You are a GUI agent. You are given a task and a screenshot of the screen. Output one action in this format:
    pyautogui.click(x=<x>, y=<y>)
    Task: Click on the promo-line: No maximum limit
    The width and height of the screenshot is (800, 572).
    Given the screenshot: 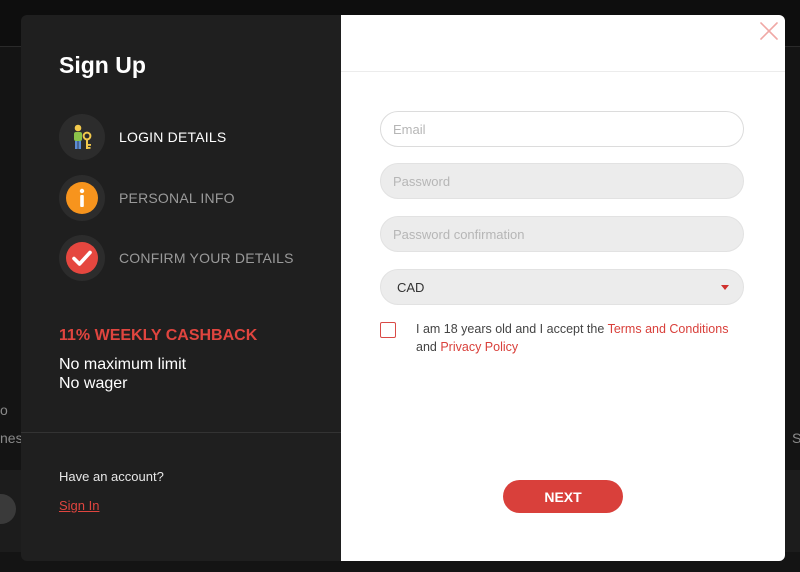 What is the action you would take?
    pyautogui.click(x=123, y=364)
    